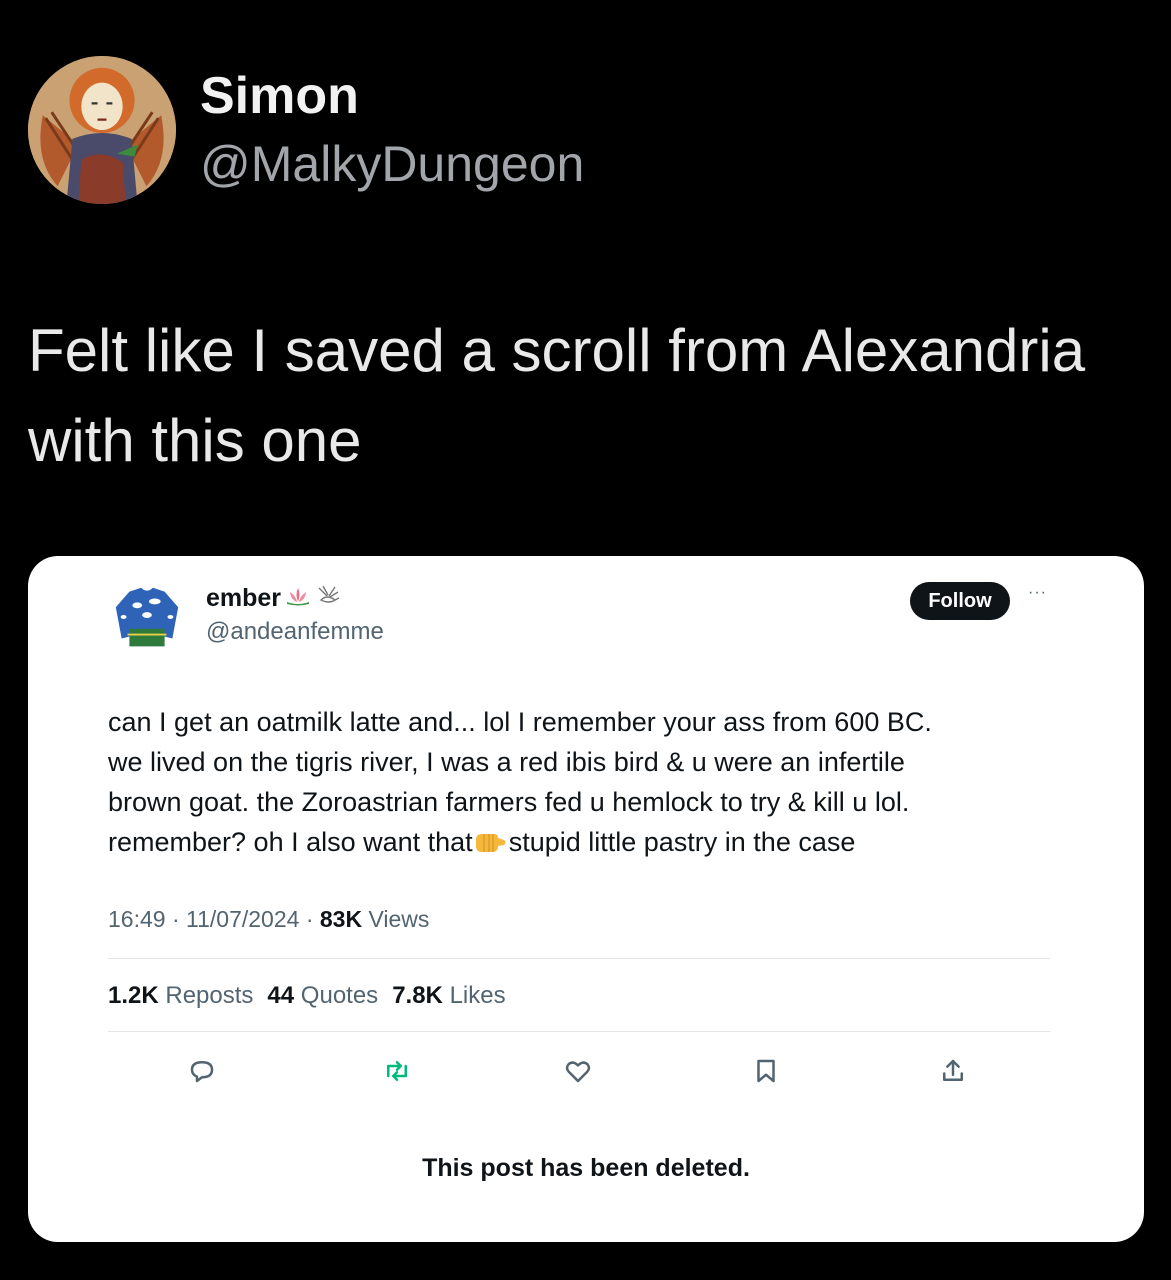 This screenshot has height=1280, width=1171. I want to click on likes-label: Likes, so click(477, 995).